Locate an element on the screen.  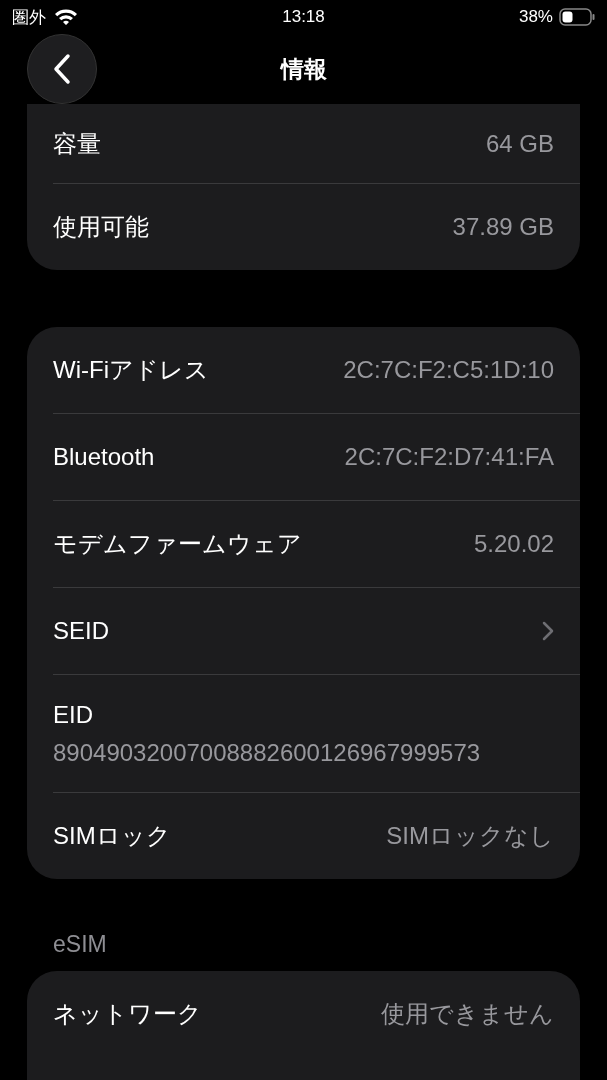
chevron-icon is located at coordinates (548, 631).